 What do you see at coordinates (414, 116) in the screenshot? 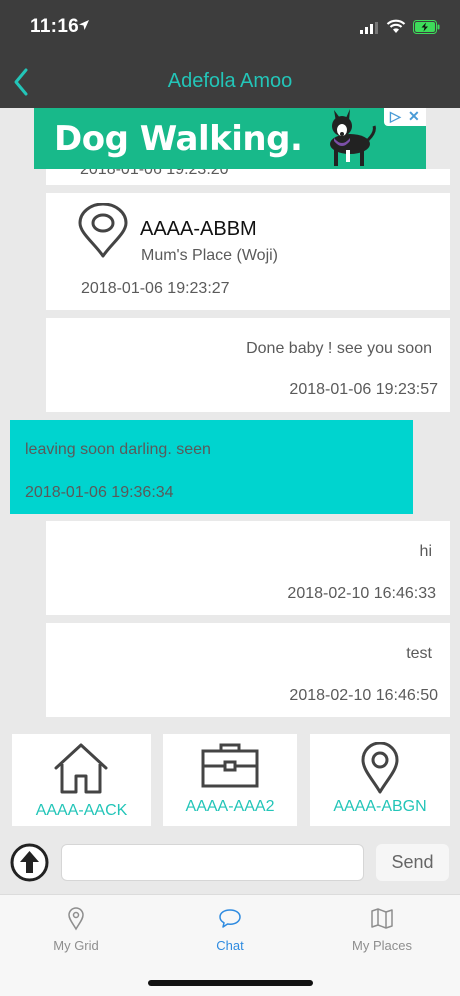
I see `ad-close-icon: ✕` at bounding box center [414, 116].